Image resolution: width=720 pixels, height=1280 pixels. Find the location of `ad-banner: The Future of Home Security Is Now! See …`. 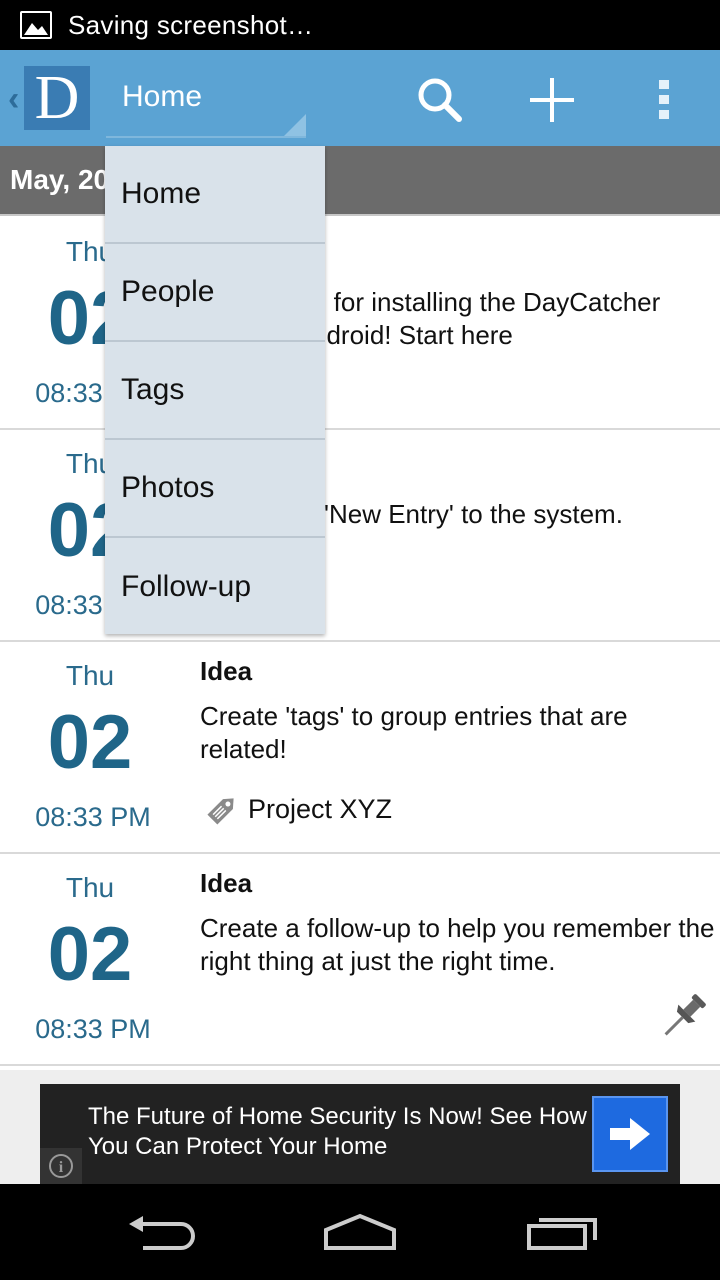

ad-banner: The Future of Home Security Is Now! See … is located at coordinates (360, 1134).